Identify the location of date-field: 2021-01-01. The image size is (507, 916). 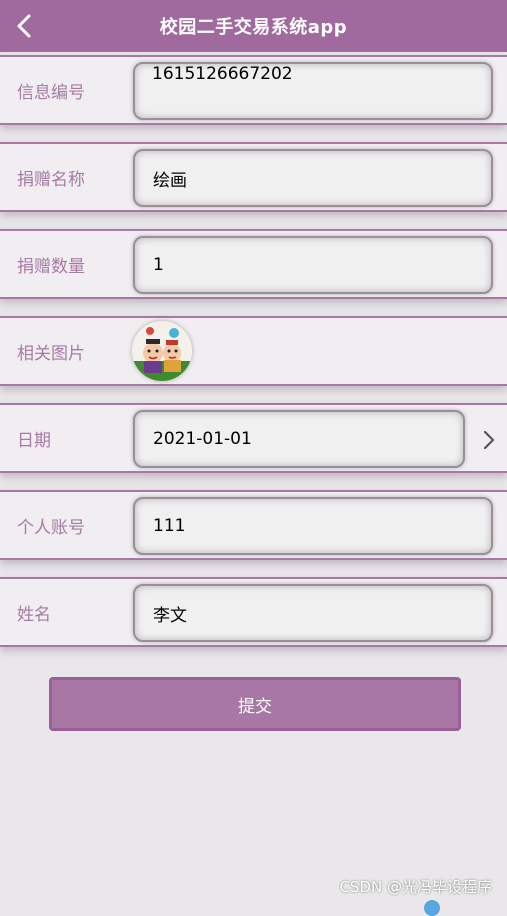
(299, 439).